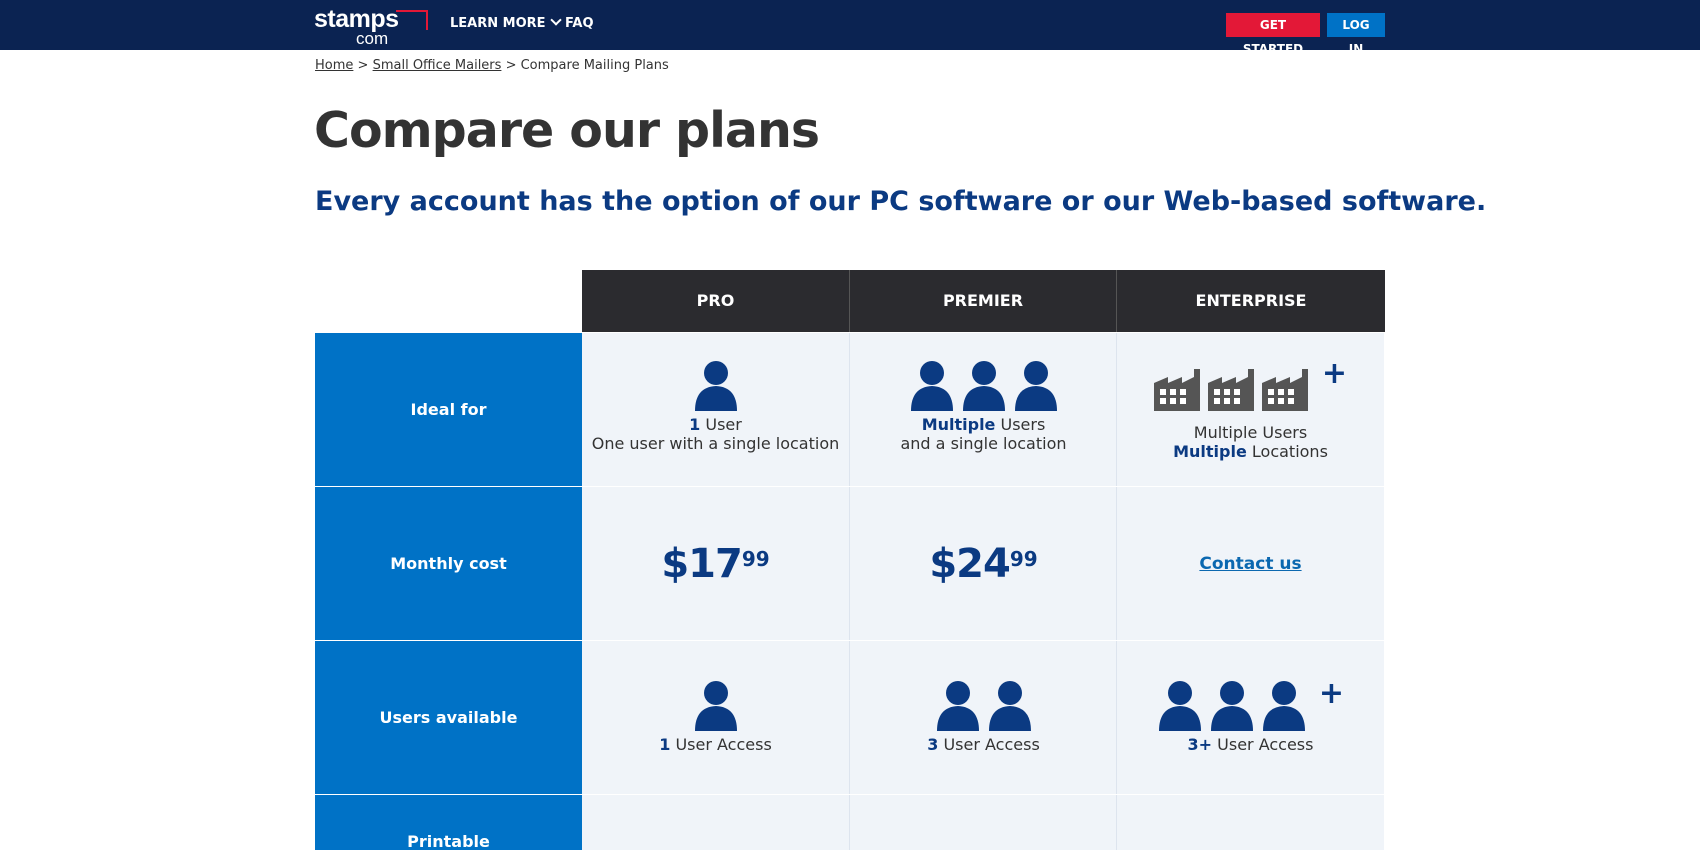 Image resolution: width=1700 pixels, height=851 pixels. I want to click on plan-header-premier: PREMIER, so click(982, 301).